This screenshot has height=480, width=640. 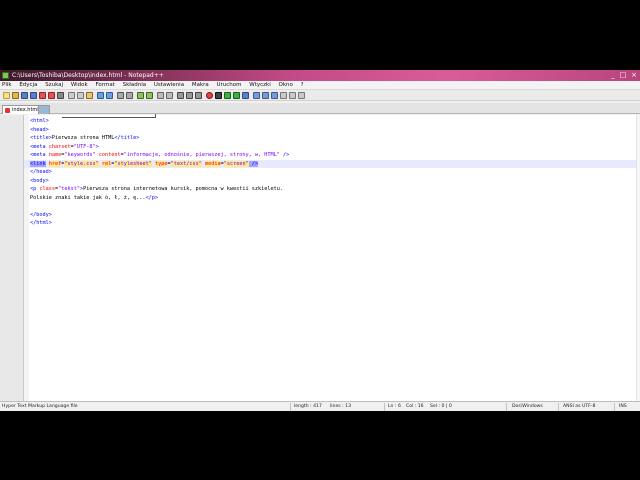 I want to click on status-column: Col : 16, so click(x=415, y=406).